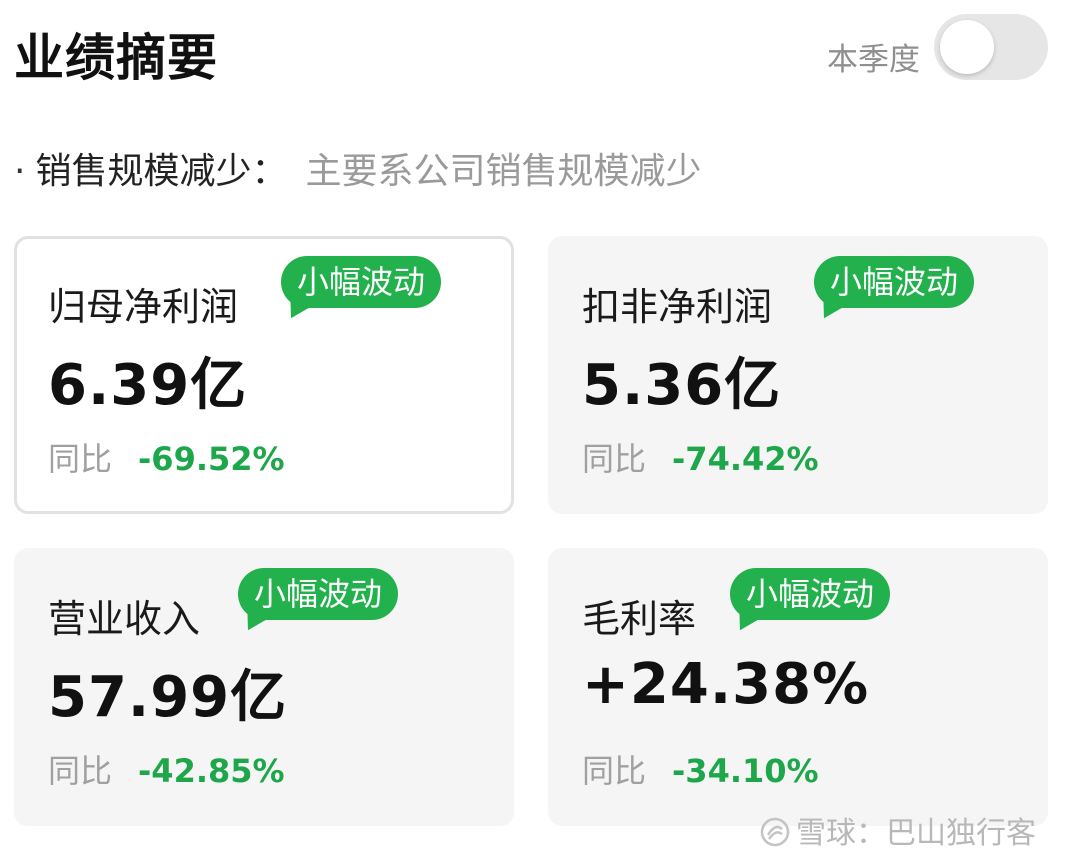  I want to click on yoy-row: 同比 -74.42%, so click(700, 457).